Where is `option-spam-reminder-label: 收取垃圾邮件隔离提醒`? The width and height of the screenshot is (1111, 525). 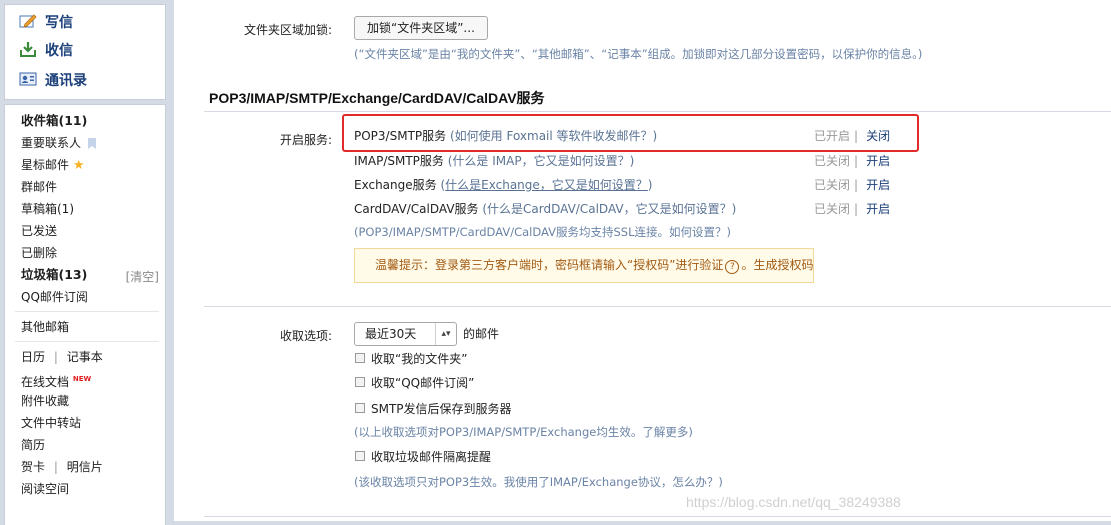 option-spam-reminder-label: 收取垃圾邮件隔离提醒 is located at coordinates (431, 457).